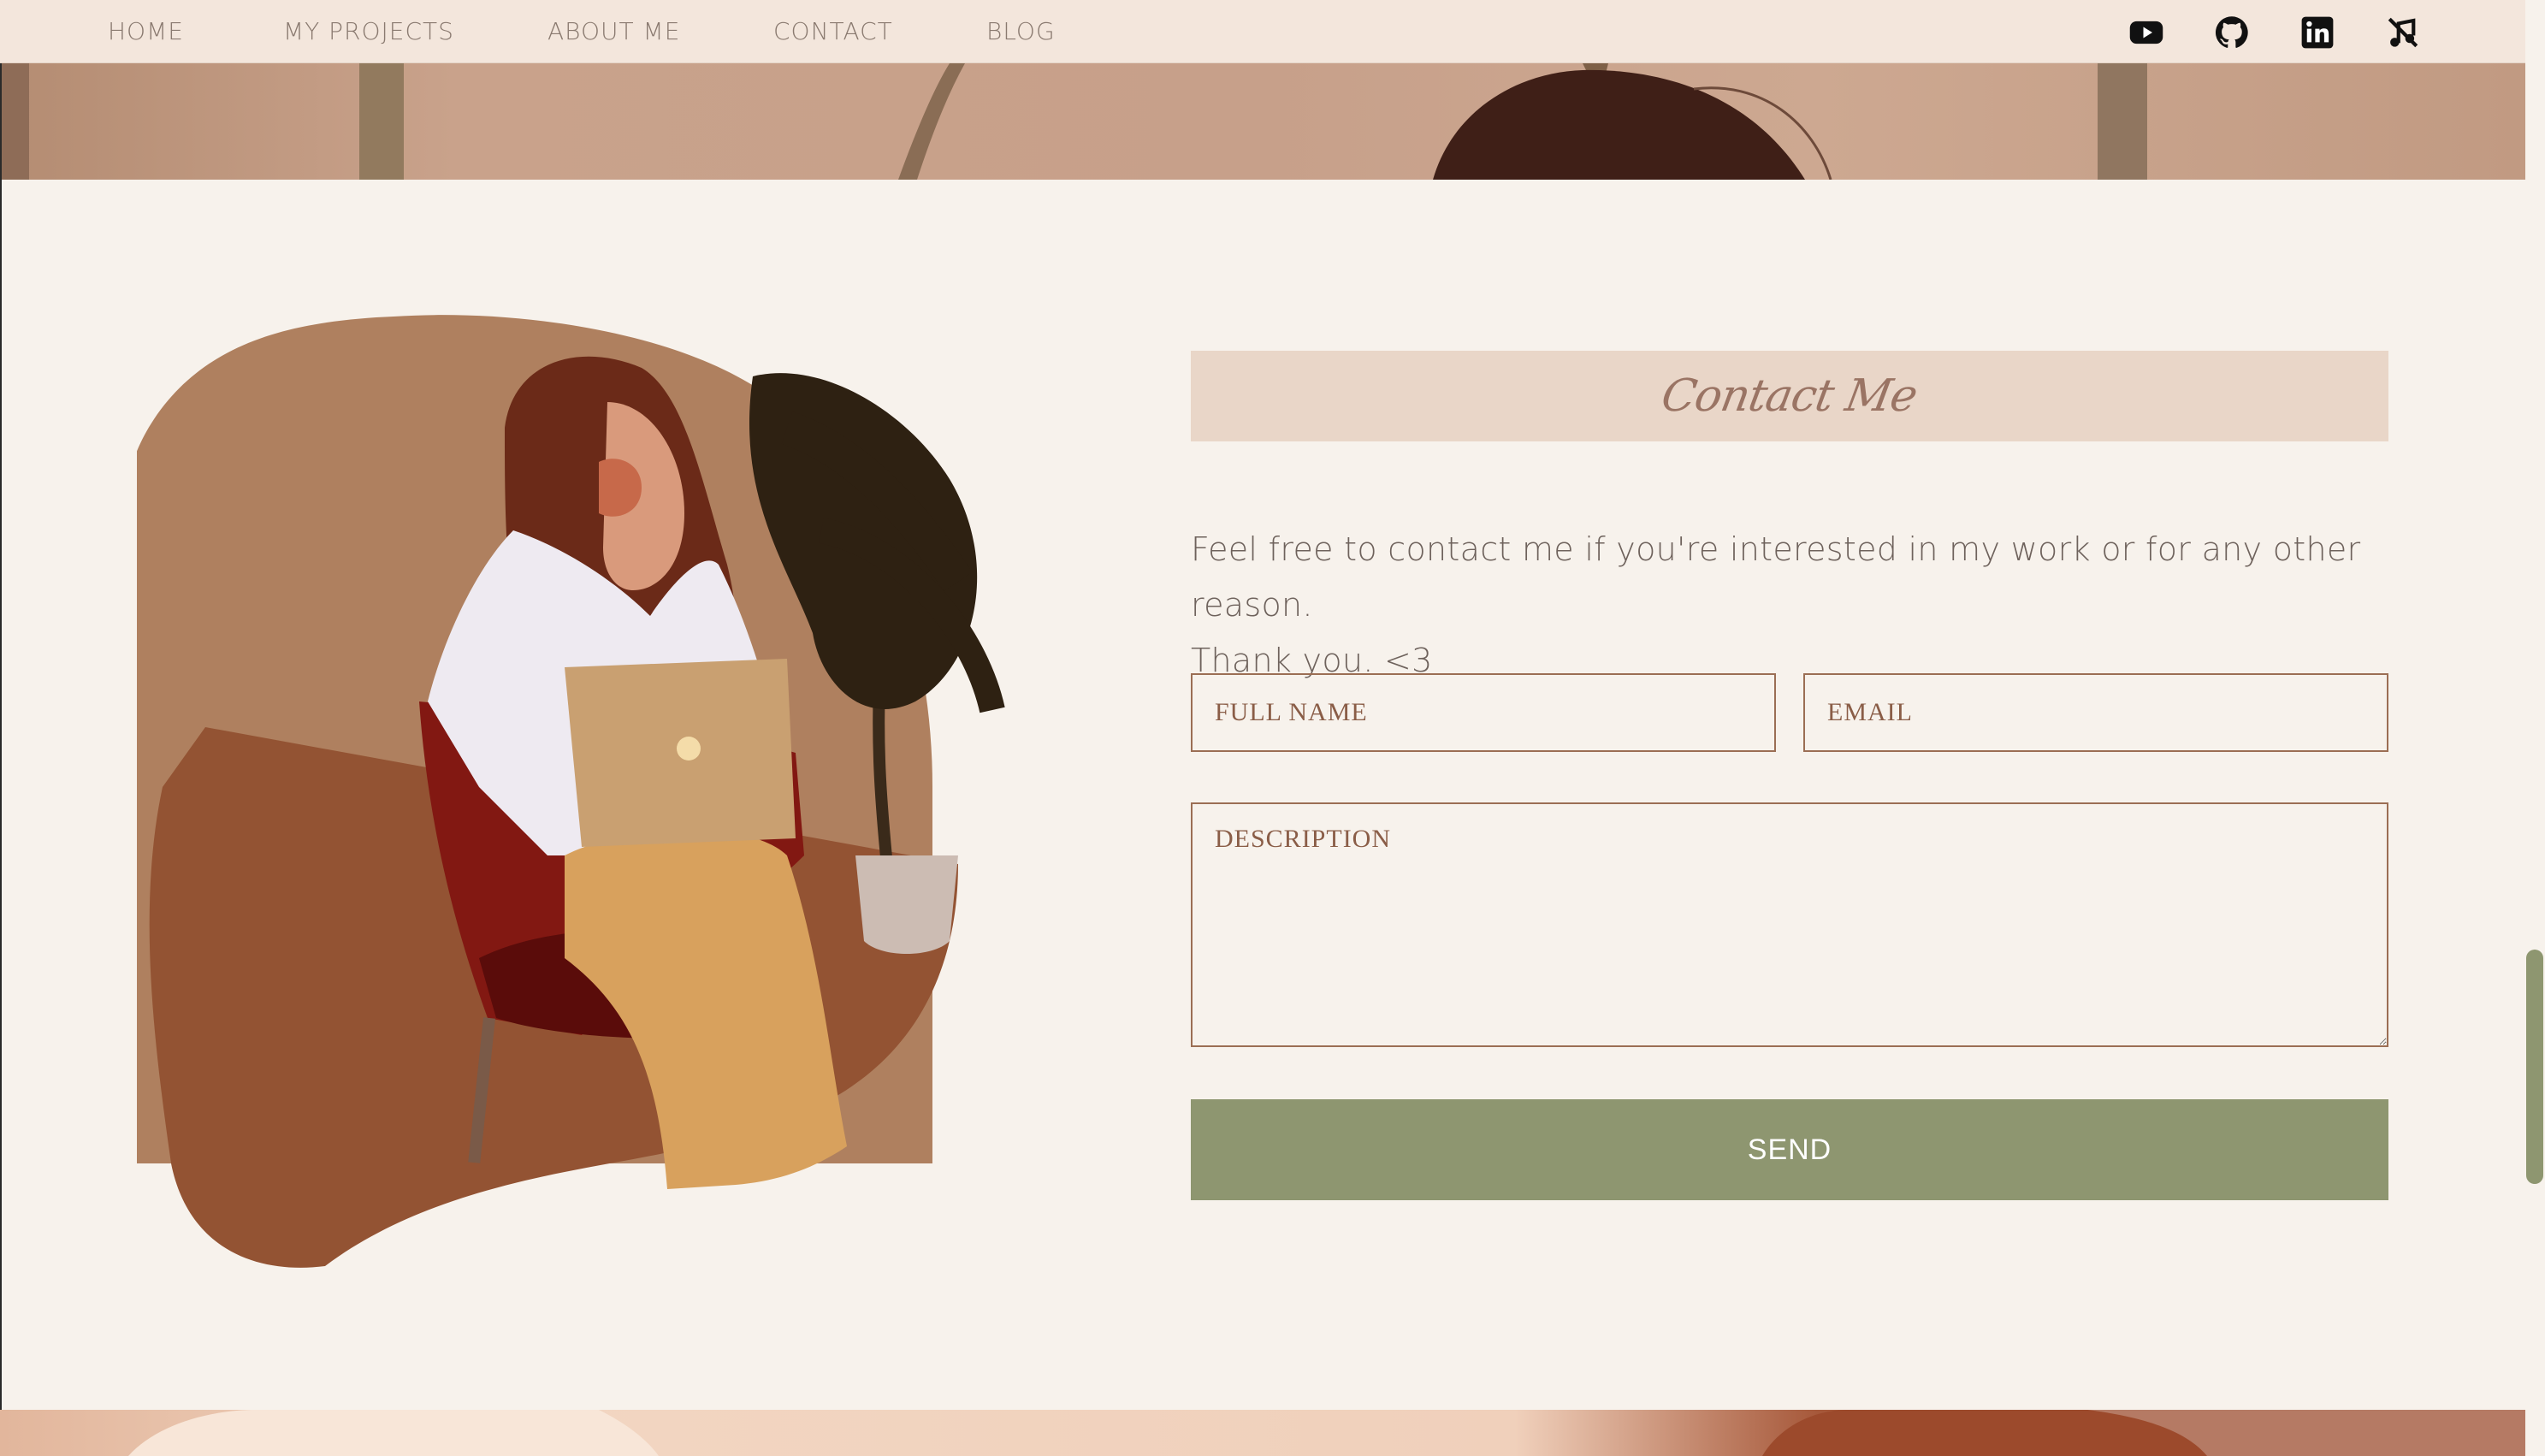 Image resolution: width=2545 pixels, height=1456 pixels. Describe the element at coordinates (833, 31) in the screenshot. I see `nav-contact-link: CONTACT` at that location.